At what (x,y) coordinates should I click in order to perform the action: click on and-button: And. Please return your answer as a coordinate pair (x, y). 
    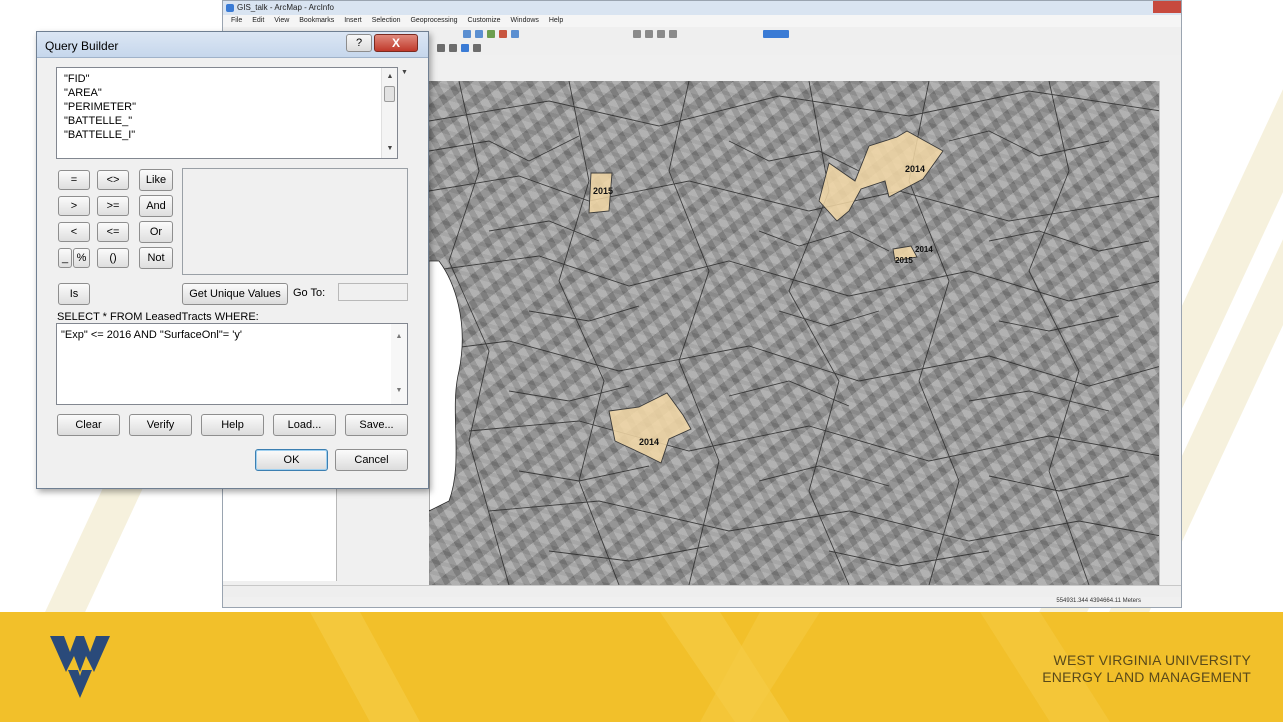
    Looking at the image, I should click on (156, 206).